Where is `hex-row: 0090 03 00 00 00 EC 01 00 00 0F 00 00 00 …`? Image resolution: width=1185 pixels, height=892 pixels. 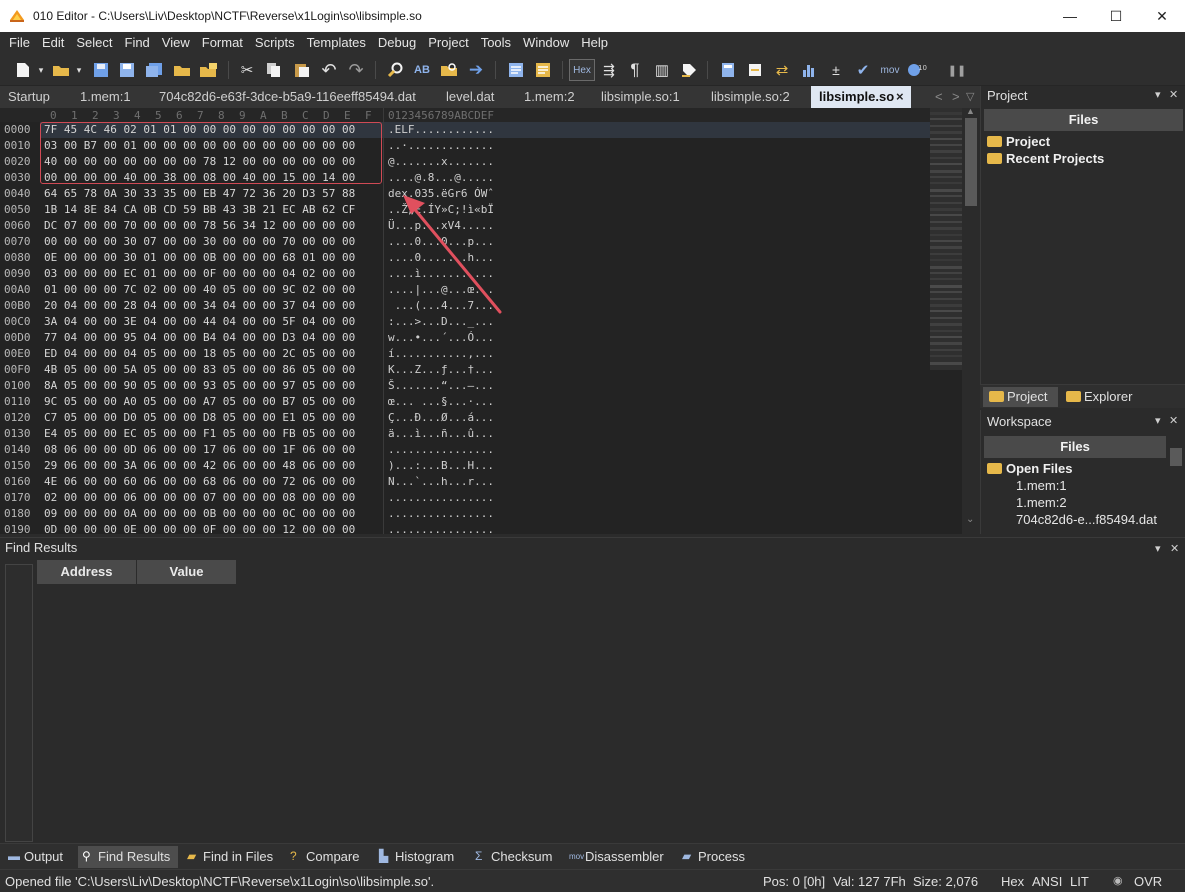
hex-row: 0090 03 00 00 00 EC 01 00 00 0F 00 00 00 … is located at coordinates (465, 274).